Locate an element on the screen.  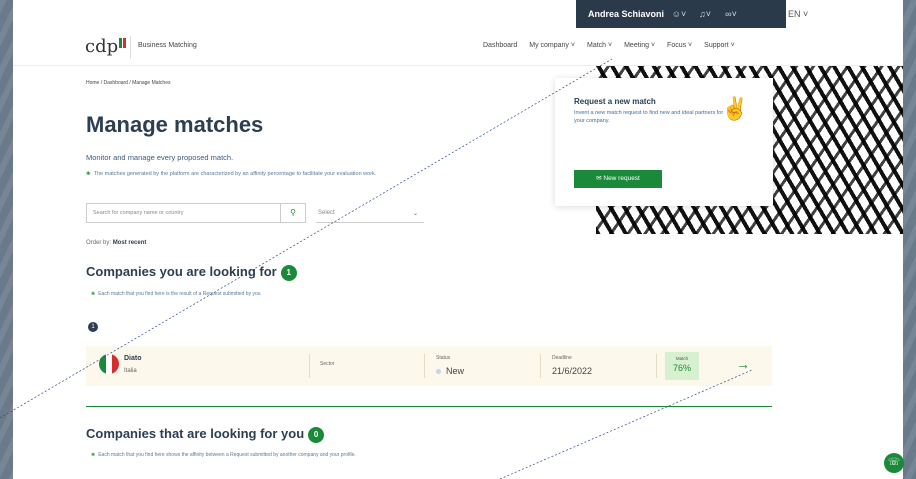
logo-text: cdp is located at coordinates (102, 46).